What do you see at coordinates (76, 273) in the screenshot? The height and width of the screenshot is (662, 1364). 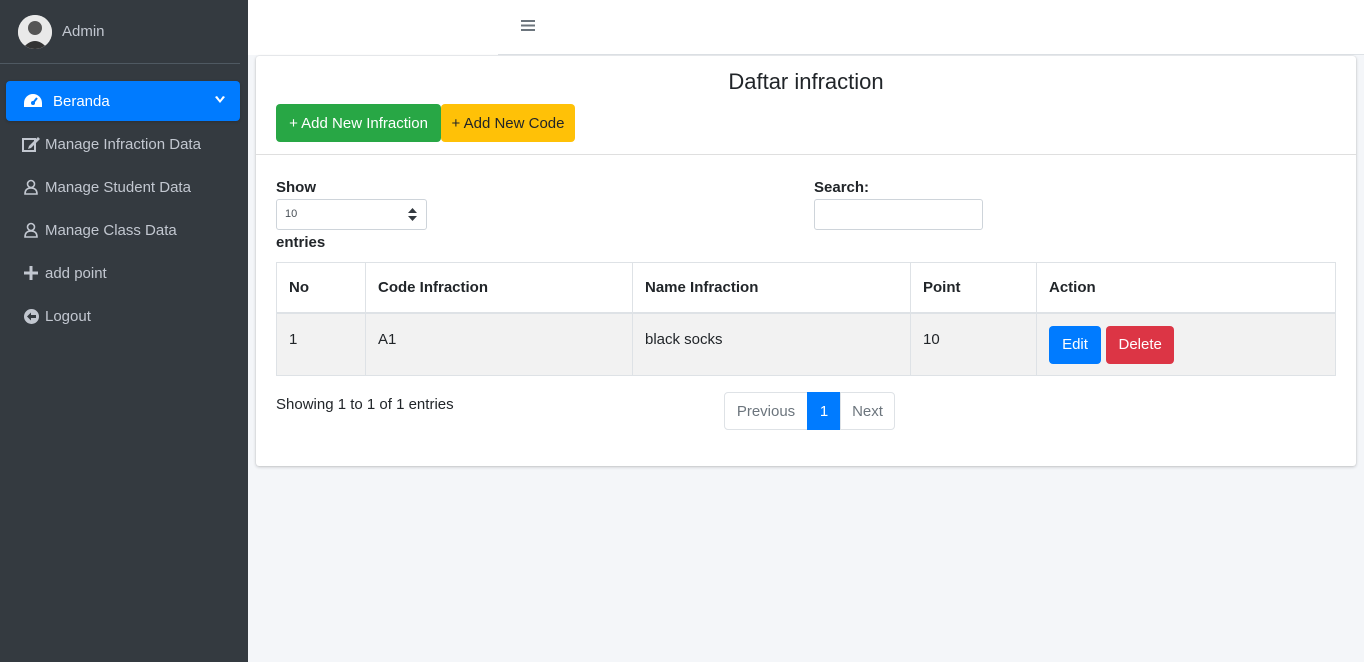 I see `sidebar-item-label: add point` at bounding box center [76, 273].